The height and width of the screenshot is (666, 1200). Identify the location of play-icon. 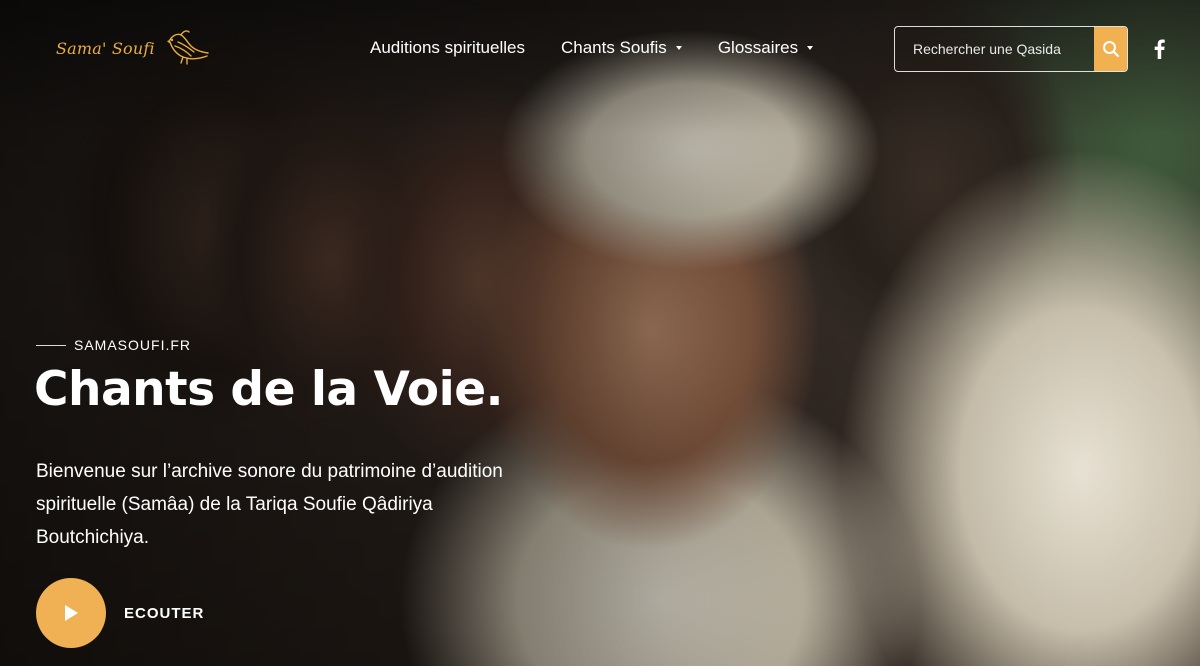
(71, 613).